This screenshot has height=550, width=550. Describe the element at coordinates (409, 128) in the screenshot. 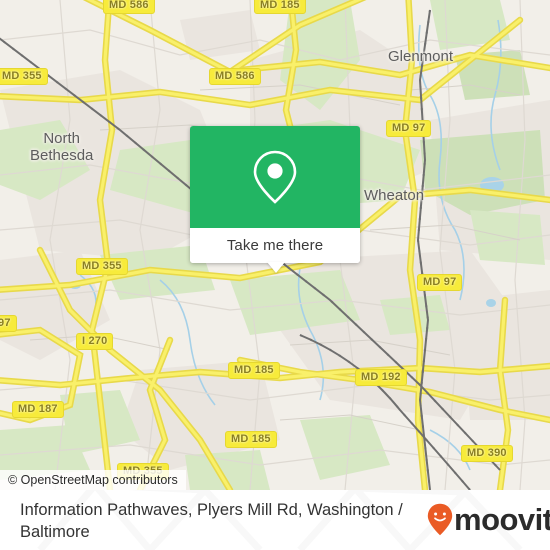

I see `route-shield-md97-upper: MD 97` at that location.